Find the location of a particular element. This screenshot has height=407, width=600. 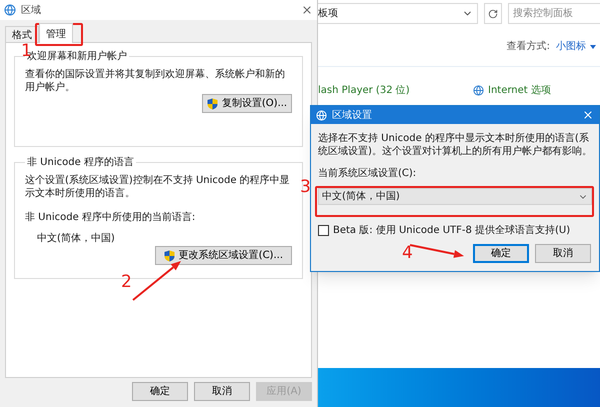

window-title: 区域设置 is located at coordinates (352, 115).